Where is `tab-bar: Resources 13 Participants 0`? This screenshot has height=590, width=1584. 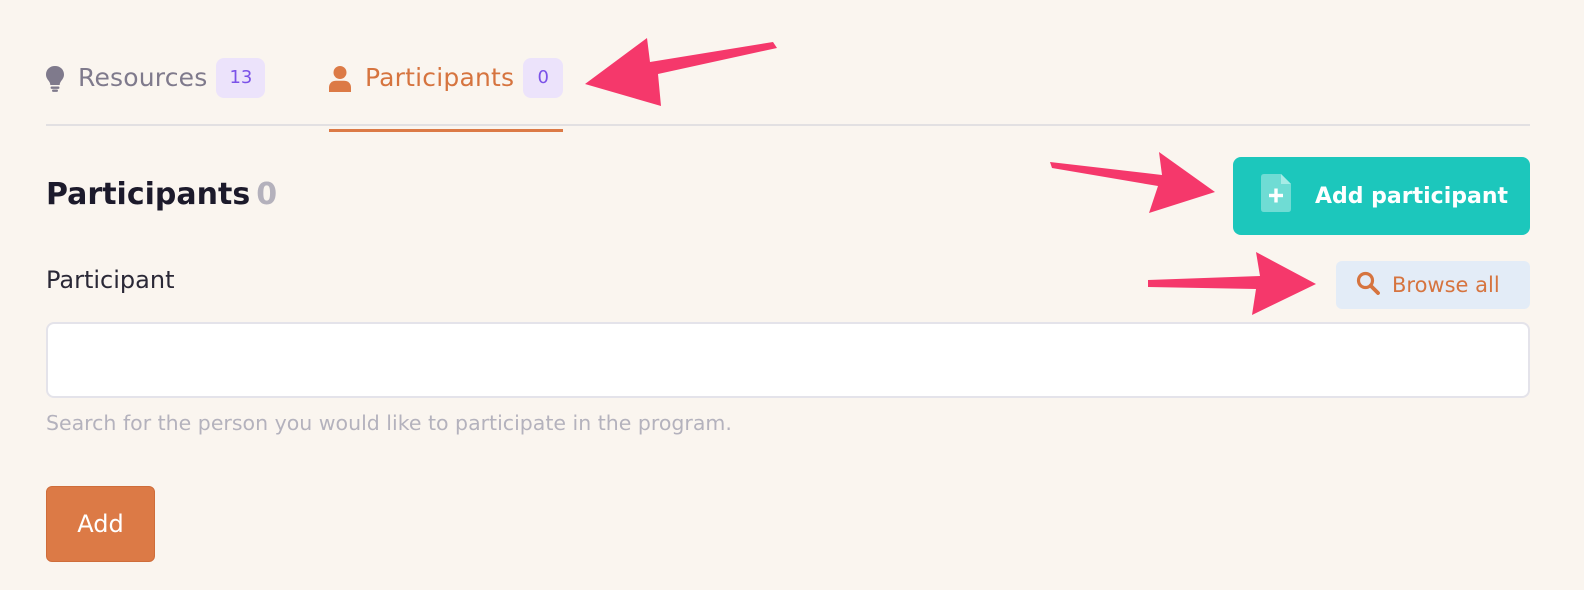 tab-bar: Resources 13 Participants 0 is located at coordinates (788, 91).